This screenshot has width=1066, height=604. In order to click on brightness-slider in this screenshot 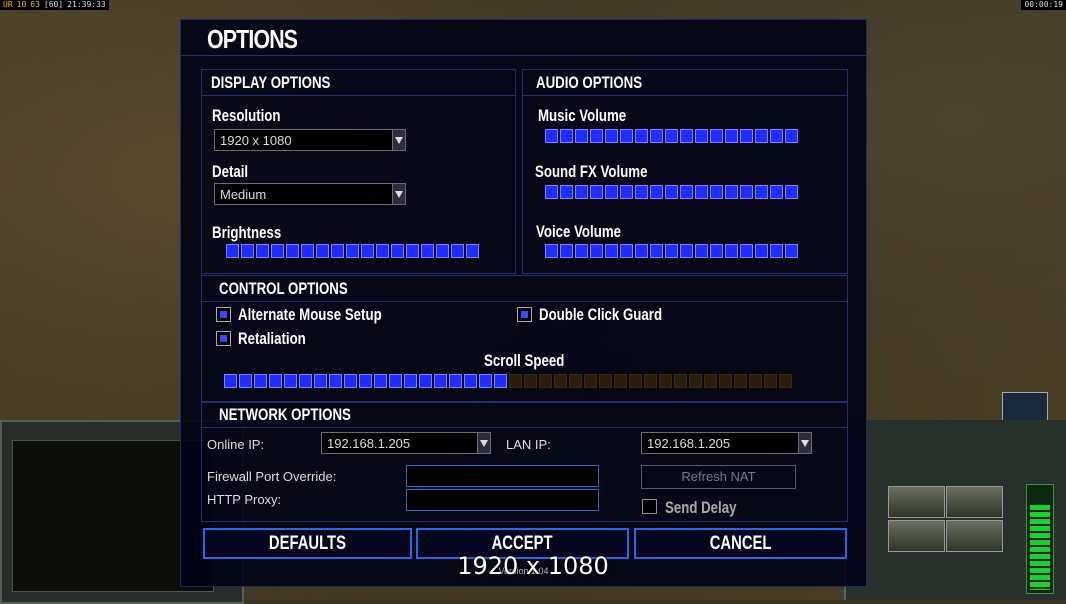, I will do `click(352, 251)`.